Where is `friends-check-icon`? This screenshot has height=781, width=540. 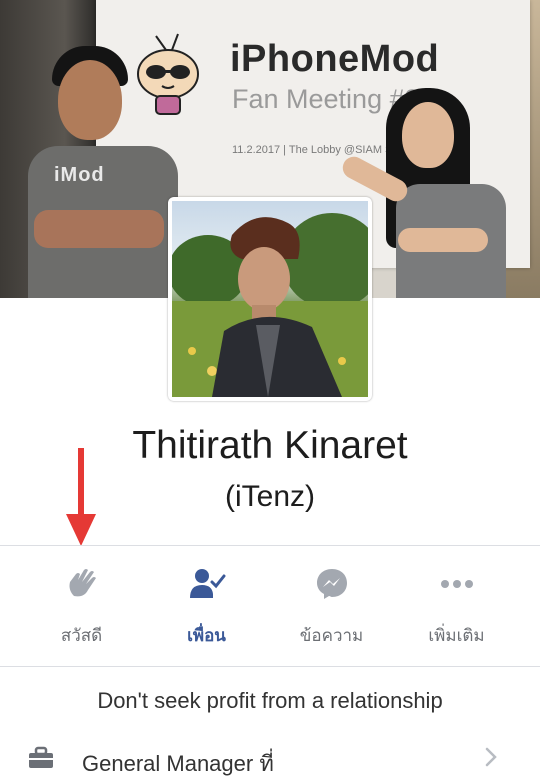 friends-check-icon is located at coordinates (206, 586).